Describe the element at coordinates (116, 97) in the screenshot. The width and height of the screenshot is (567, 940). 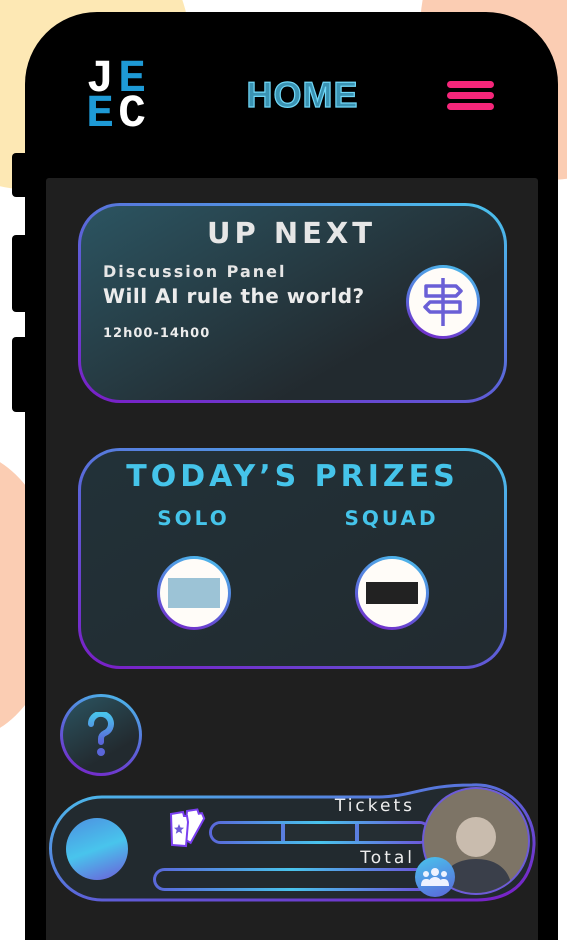
I see `logo: J E EC` at that location.